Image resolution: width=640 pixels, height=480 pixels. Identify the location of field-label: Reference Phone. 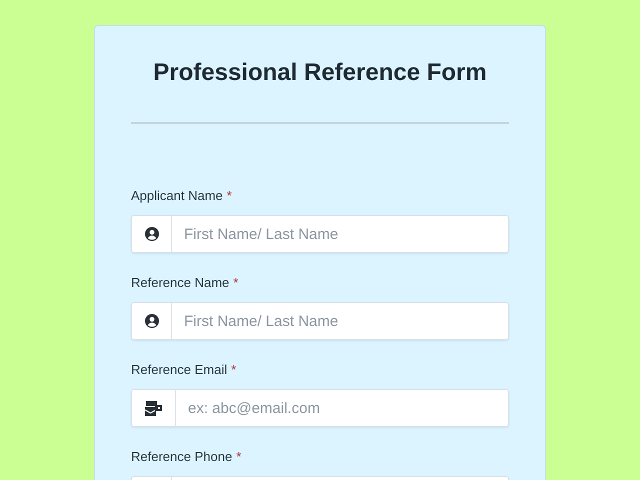
(181, 456).